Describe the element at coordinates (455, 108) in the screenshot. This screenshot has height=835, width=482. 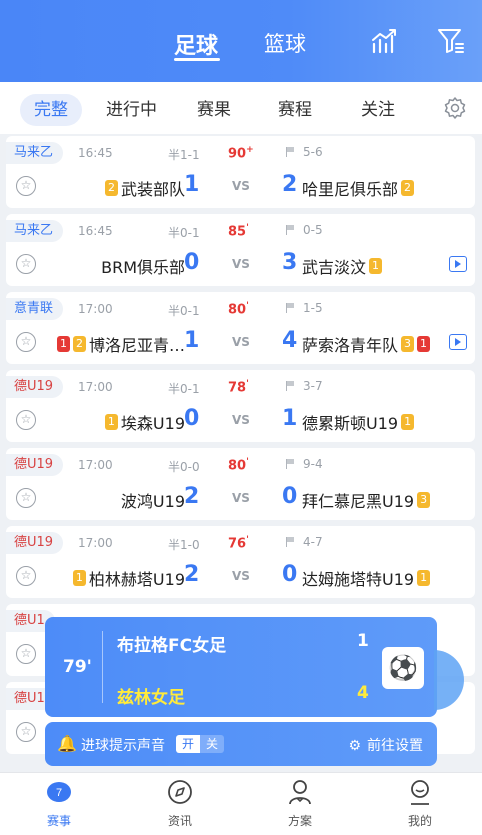
I see `gear-icon` at that location.